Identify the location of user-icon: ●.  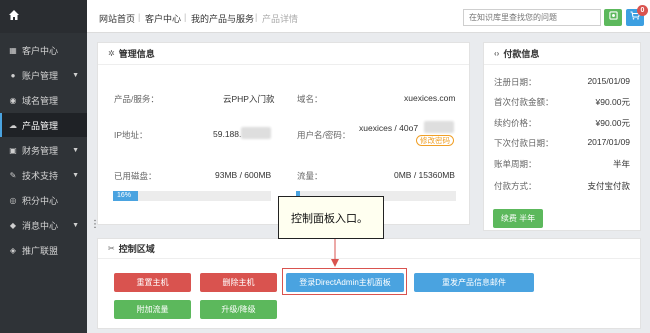
(13, 75).